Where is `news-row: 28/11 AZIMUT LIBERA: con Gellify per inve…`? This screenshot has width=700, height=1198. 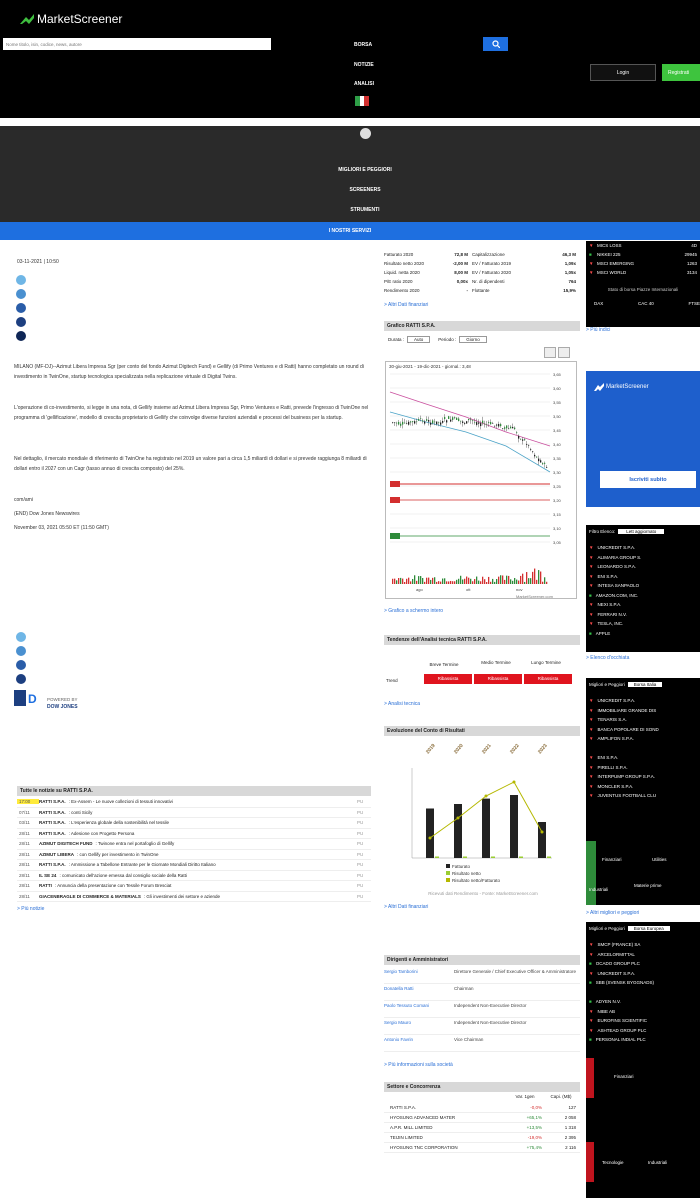
news-row: 28/11 AZIMUT LIBERA: con Gellify per inve… is located at coordinates (194, 855).